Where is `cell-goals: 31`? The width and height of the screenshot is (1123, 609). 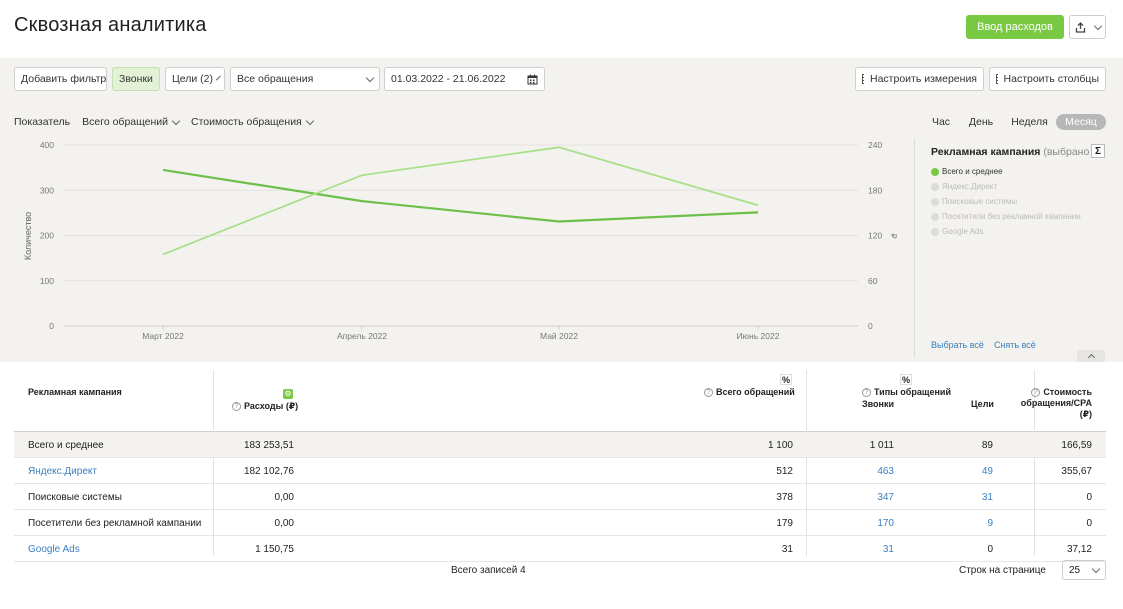 cell-goals: 31 is located at coordinates (987, 497).